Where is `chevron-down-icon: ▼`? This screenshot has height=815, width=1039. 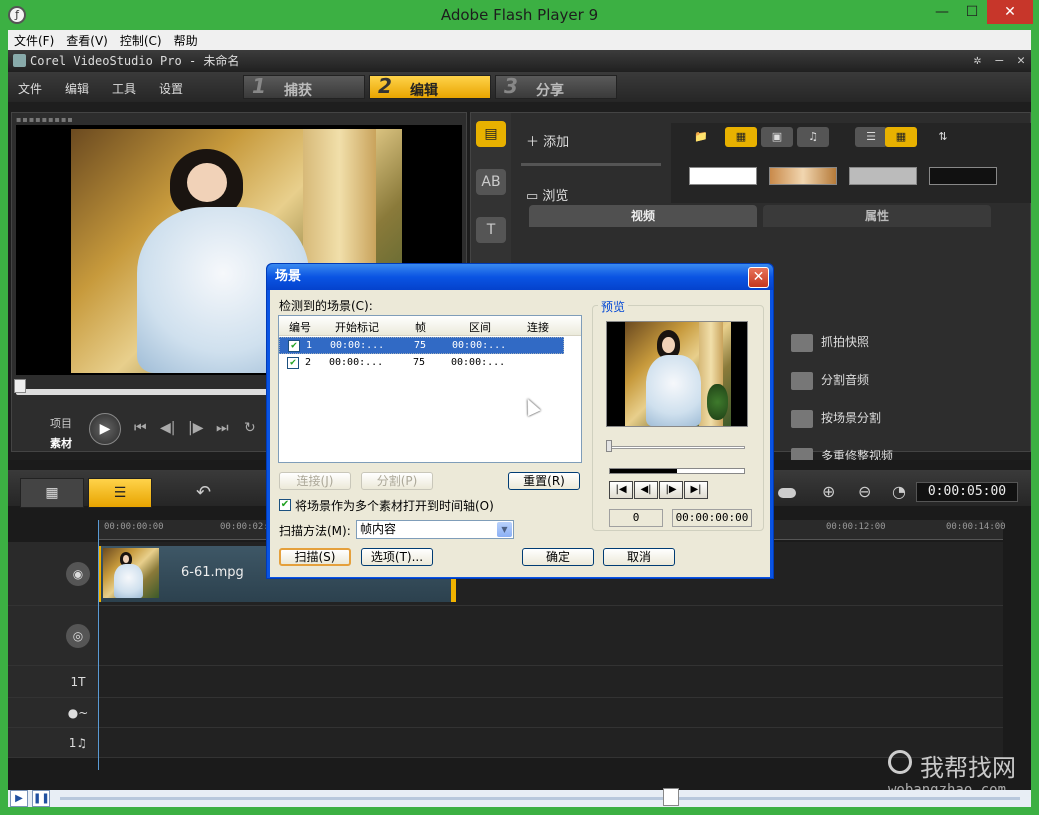 chevron-down-icon: ▼ is located at coordinates (504, 529).